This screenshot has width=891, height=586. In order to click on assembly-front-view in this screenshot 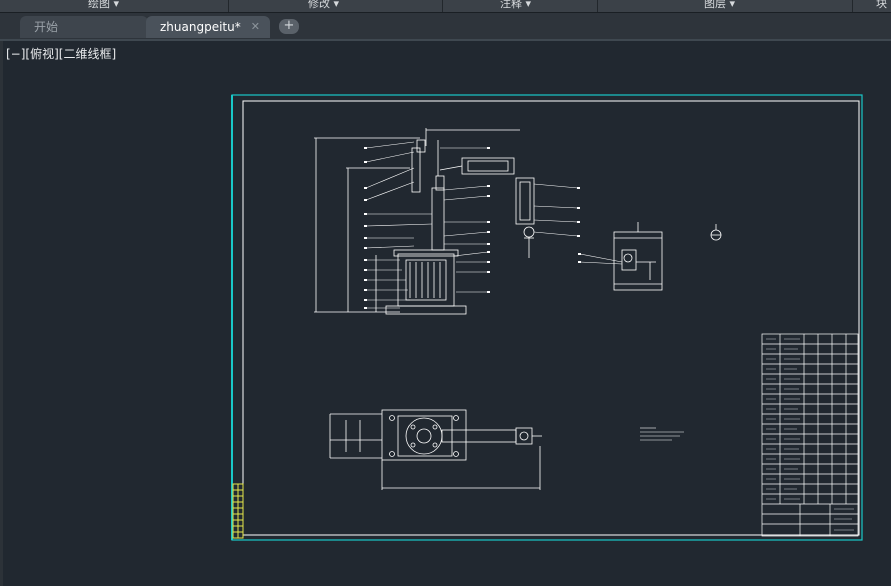, I will do `click(424, 221)`.